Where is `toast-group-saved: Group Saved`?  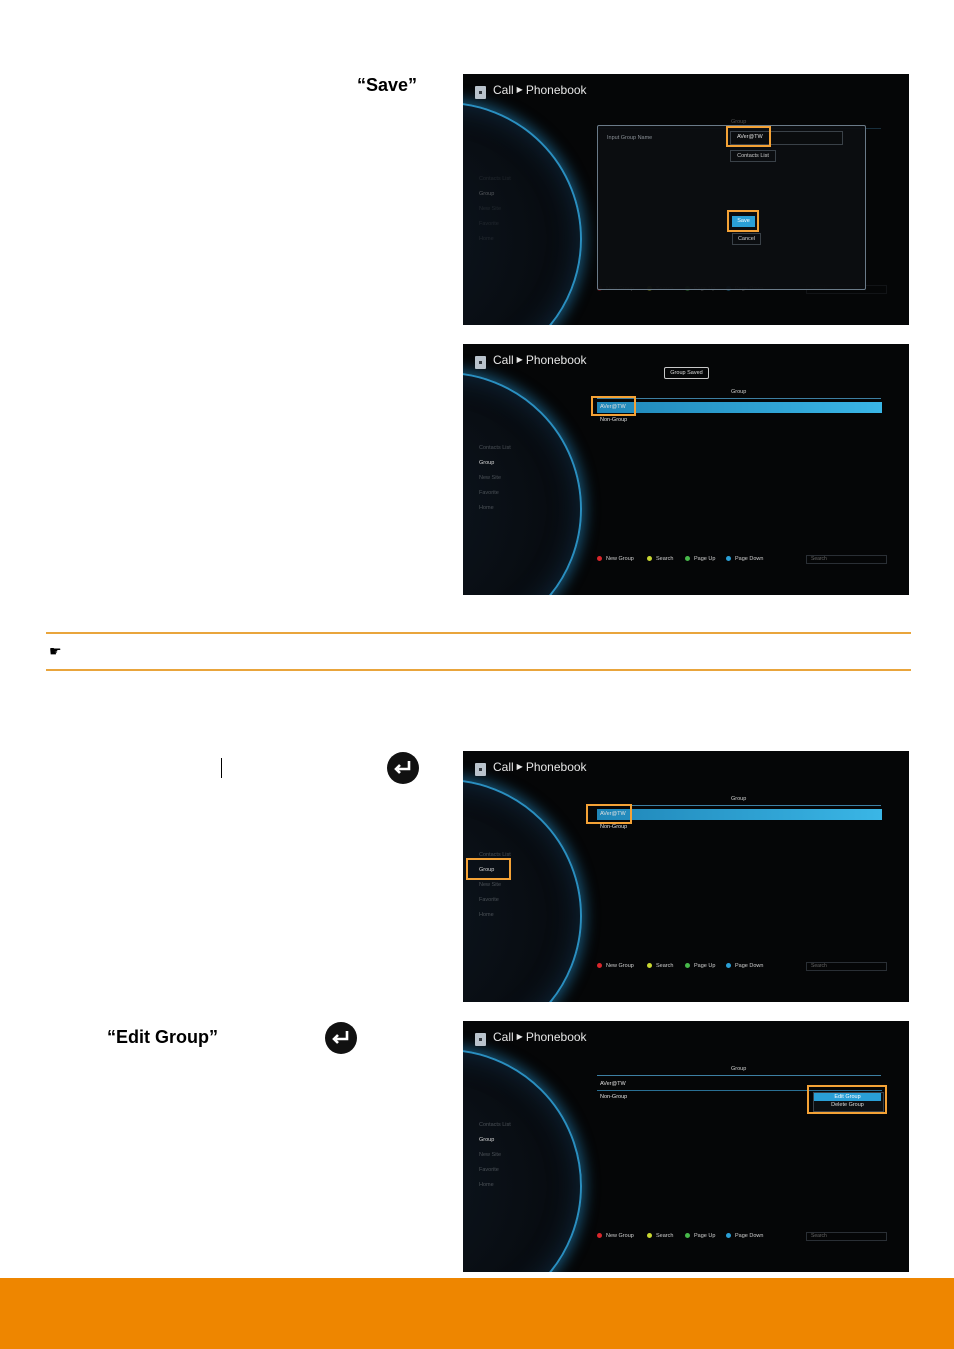
toast-group-saved: Group Saved is located at coordinates (686, 373).